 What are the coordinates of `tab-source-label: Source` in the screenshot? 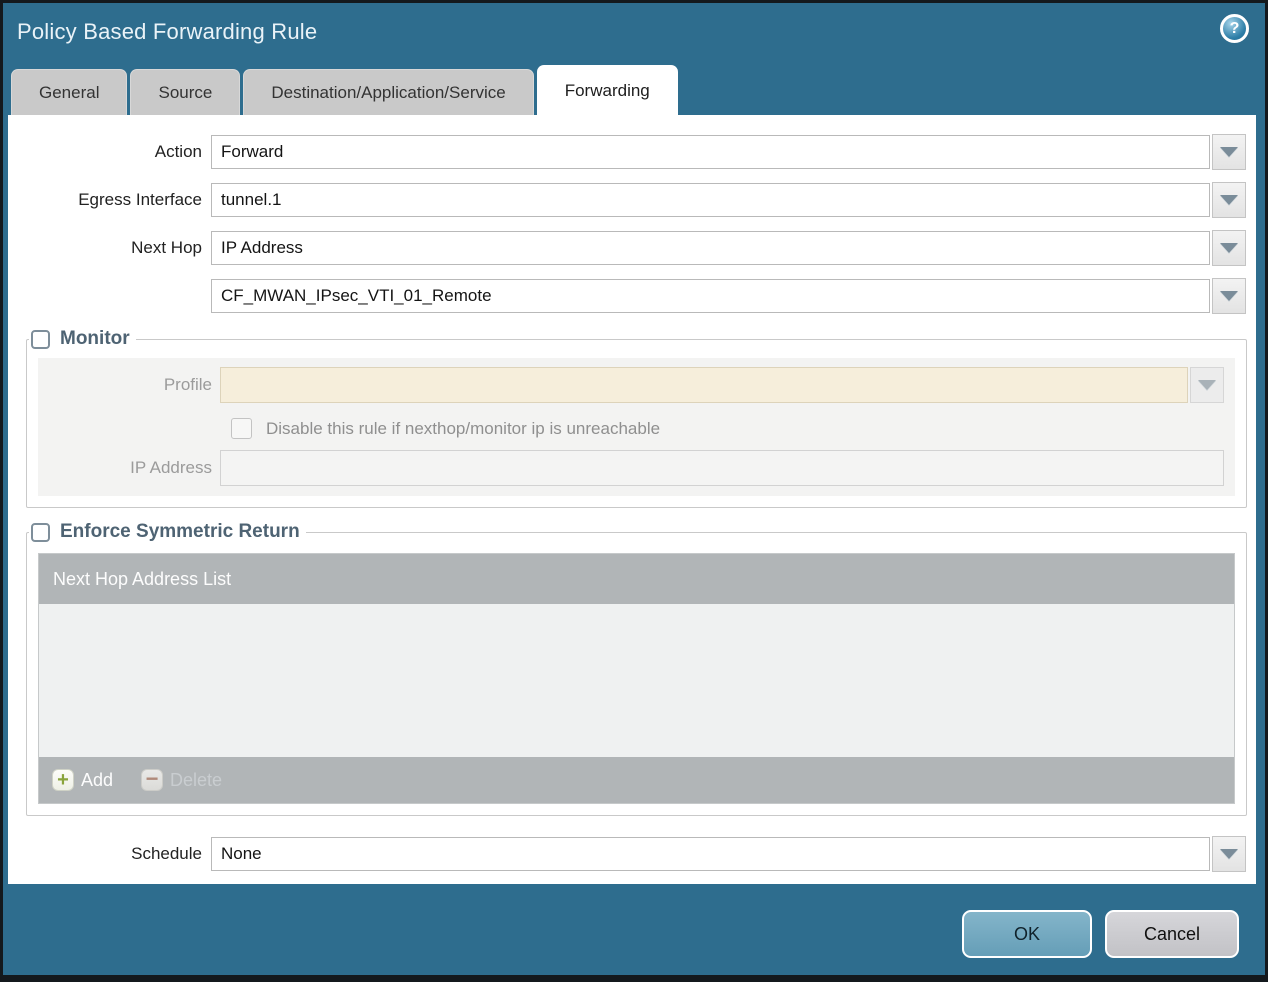 It's located at (185, 92).